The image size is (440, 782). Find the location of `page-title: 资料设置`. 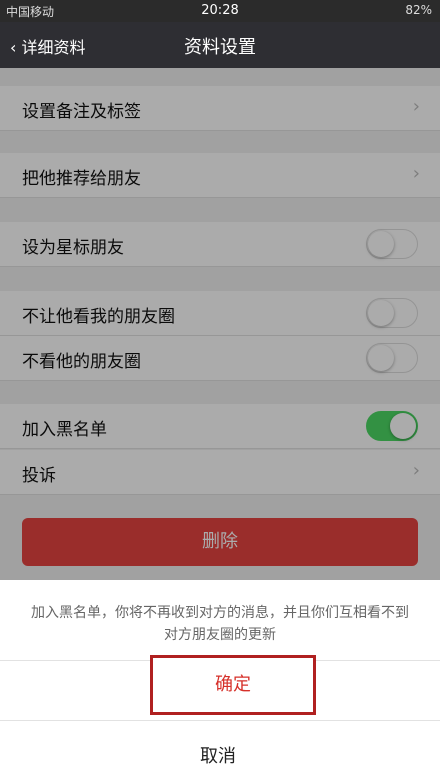

page-title: 资料设置 is located at coordinates (220, 47).